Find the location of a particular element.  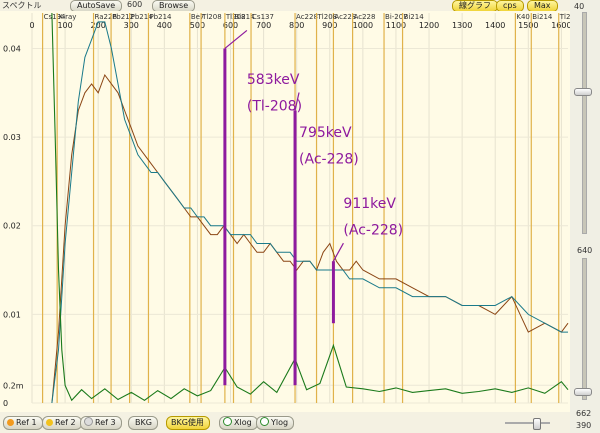

x-tick-label: 1200 is located at coordinates (429, 25).